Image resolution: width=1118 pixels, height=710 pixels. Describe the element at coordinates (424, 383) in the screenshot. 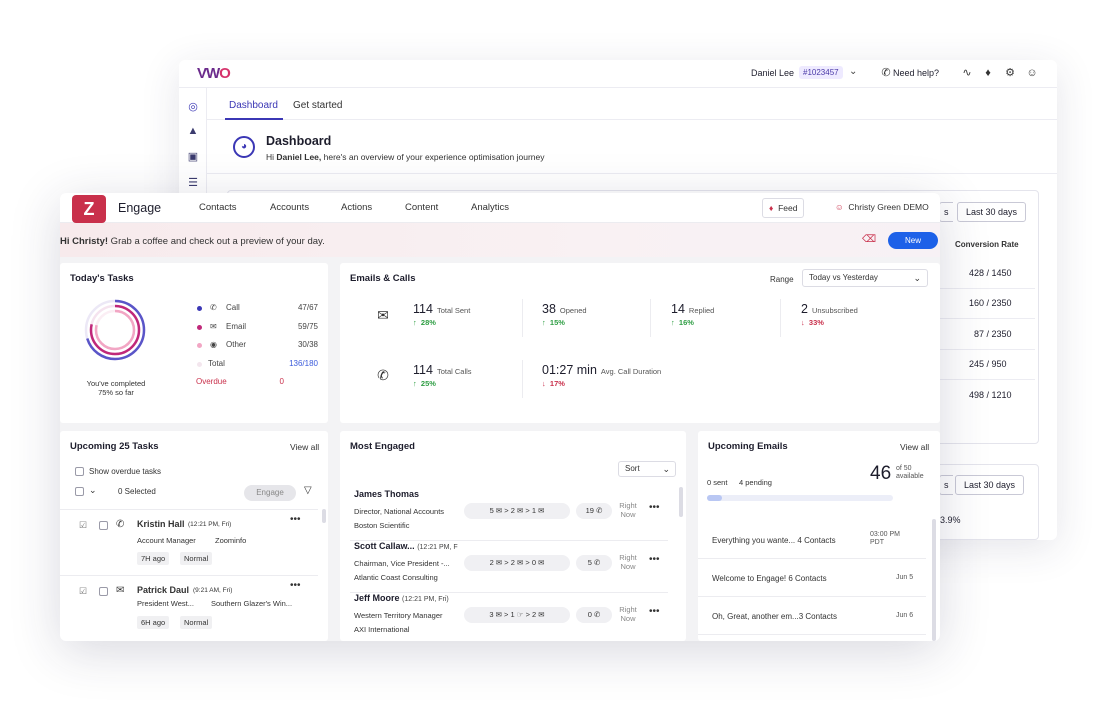

I see `metric-change-up: ↑ 25%` at that location.